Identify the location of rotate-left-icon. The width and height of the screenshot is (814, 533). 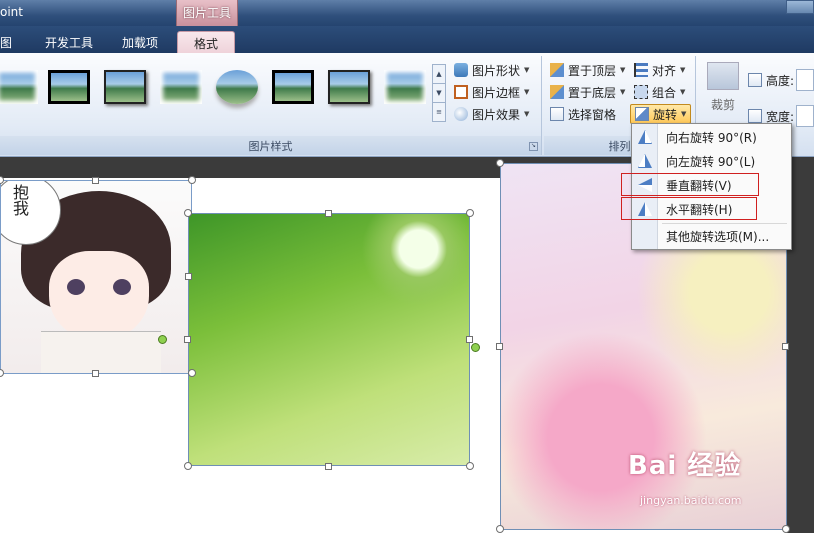
(645, 161).